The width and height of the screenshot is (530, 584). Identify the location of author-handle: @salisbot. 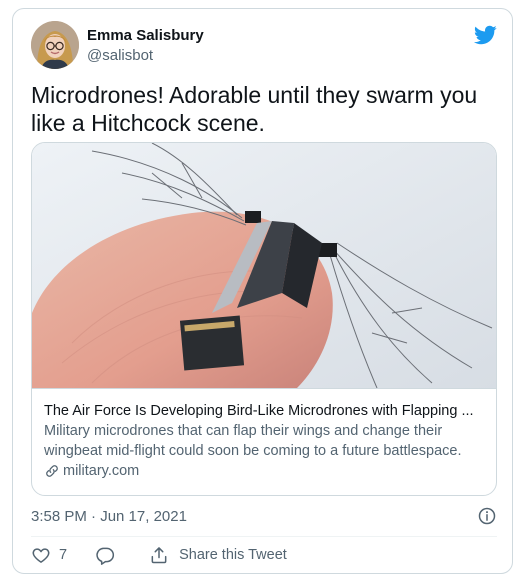
(145, 56).